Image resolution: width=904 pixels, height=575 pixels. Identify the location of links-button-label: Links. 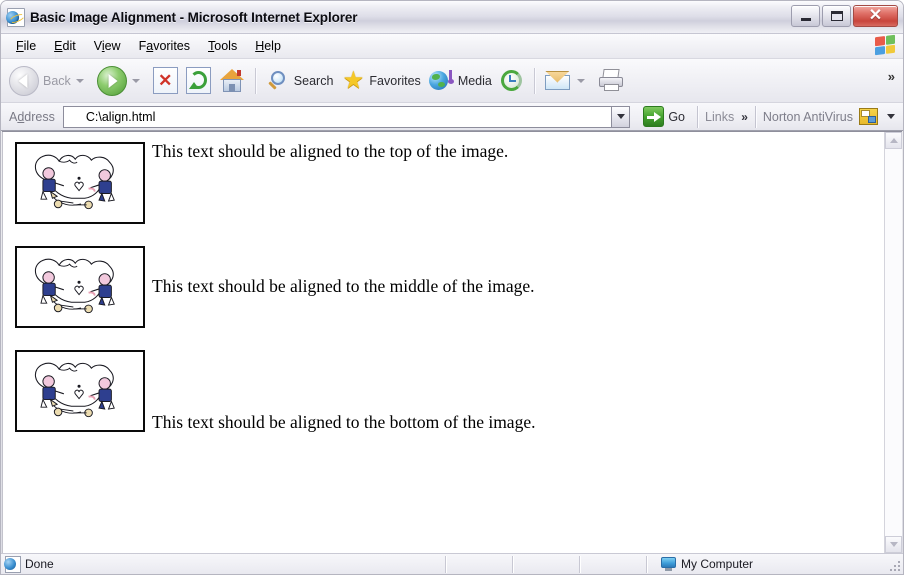
(719, 117).